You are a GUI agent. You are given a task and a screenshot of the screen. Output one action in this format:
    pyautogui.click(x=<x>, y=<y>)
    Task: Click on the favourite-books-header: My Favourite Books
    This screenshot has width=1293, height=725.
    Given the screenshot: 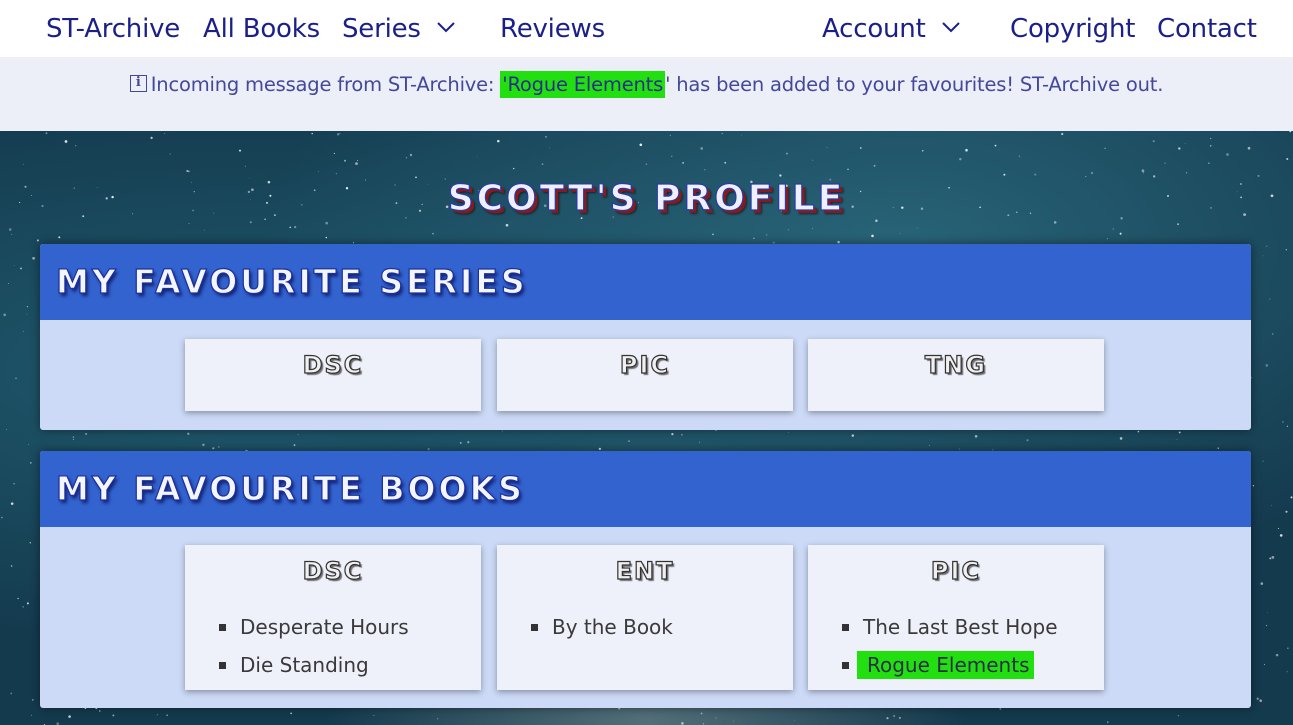 What is the action you would take?
    pyautogui.click(x=645, y=489)
    